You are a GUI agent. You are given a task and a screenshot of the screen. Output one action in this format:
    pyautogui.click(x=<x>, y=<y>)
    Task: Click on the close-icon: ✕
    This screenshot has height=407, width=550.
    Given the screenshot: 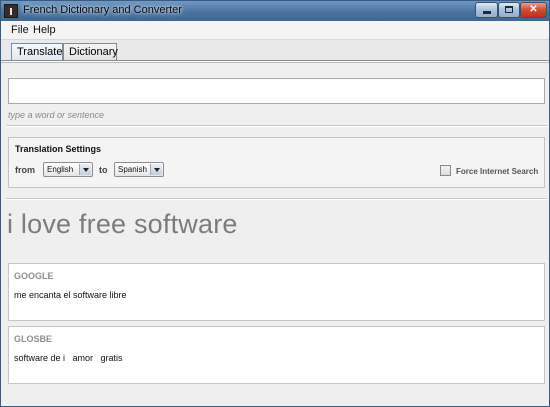 What is the action you would take?
    pyautogui.click(x=533, y=9)
    